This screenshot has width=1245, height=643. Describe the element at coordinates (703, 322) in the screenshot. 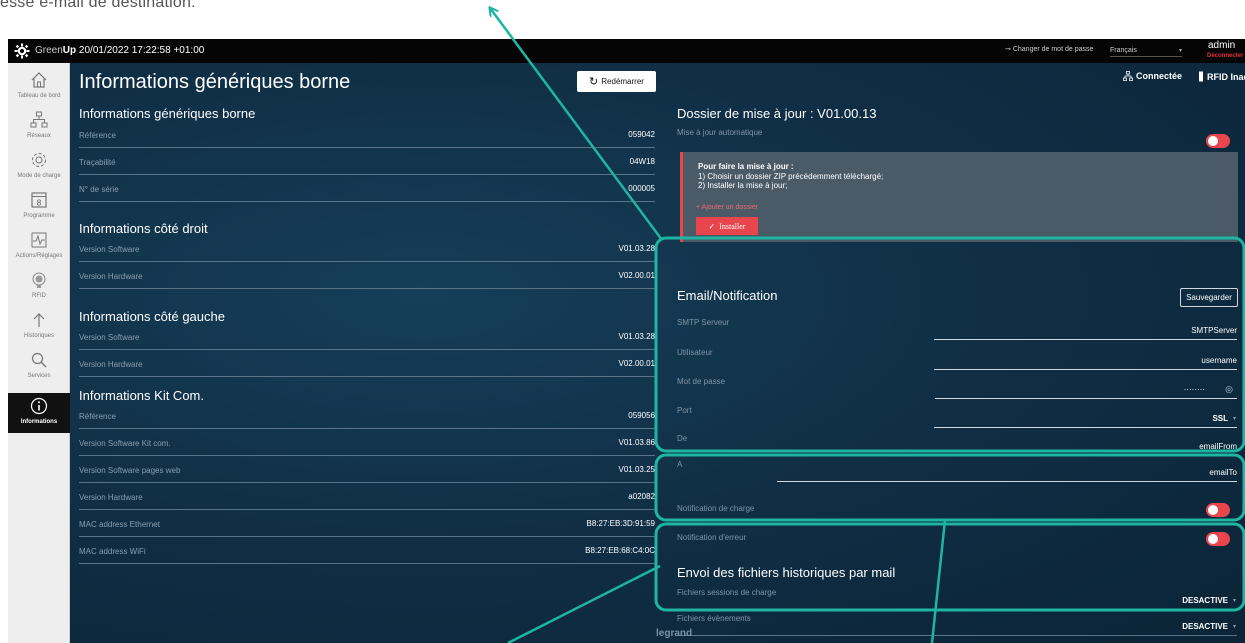

I see `field-label: SMTP Serveur` at that location.